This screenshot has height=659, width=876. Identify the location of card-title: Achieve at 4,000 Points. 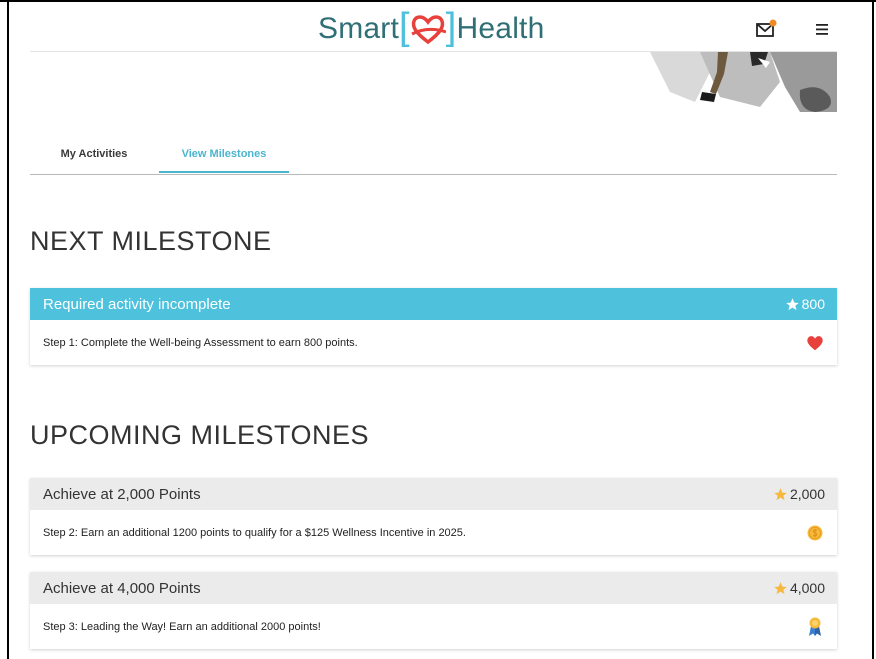
(122, 588).